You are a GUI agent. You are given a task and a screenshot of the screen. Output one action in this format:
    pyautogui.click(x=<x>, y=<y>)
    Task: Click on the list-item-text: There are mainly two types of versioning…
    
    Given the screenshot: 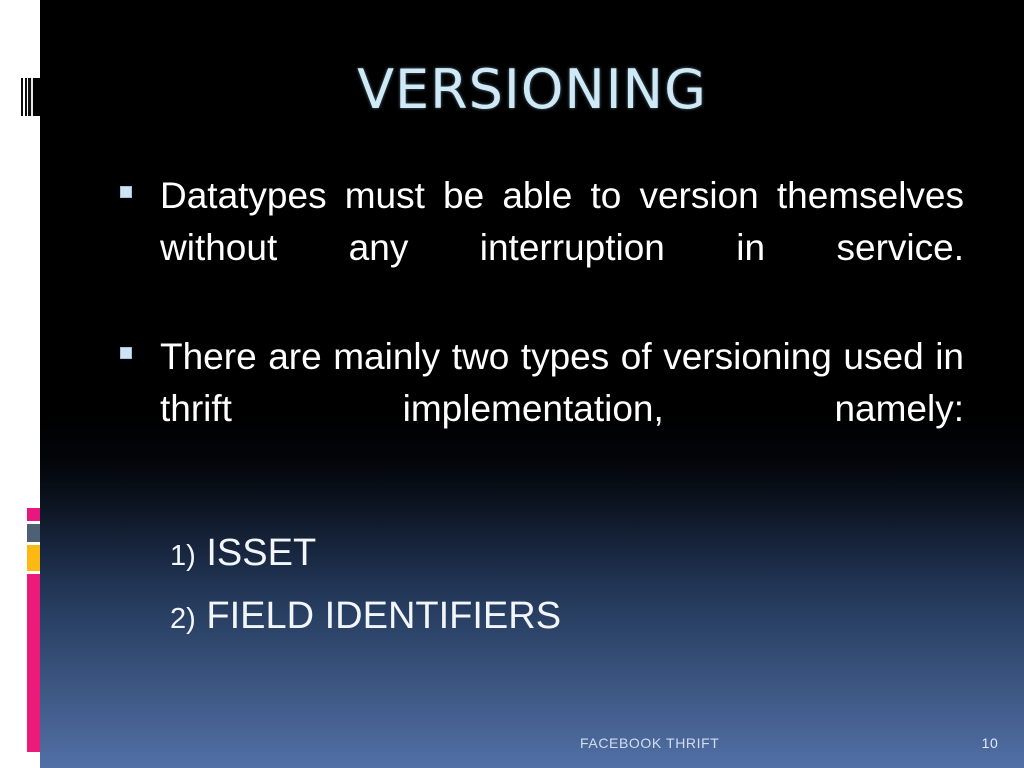 What is the action you would take?
    pyautogui.click(x=562, y=383)
    